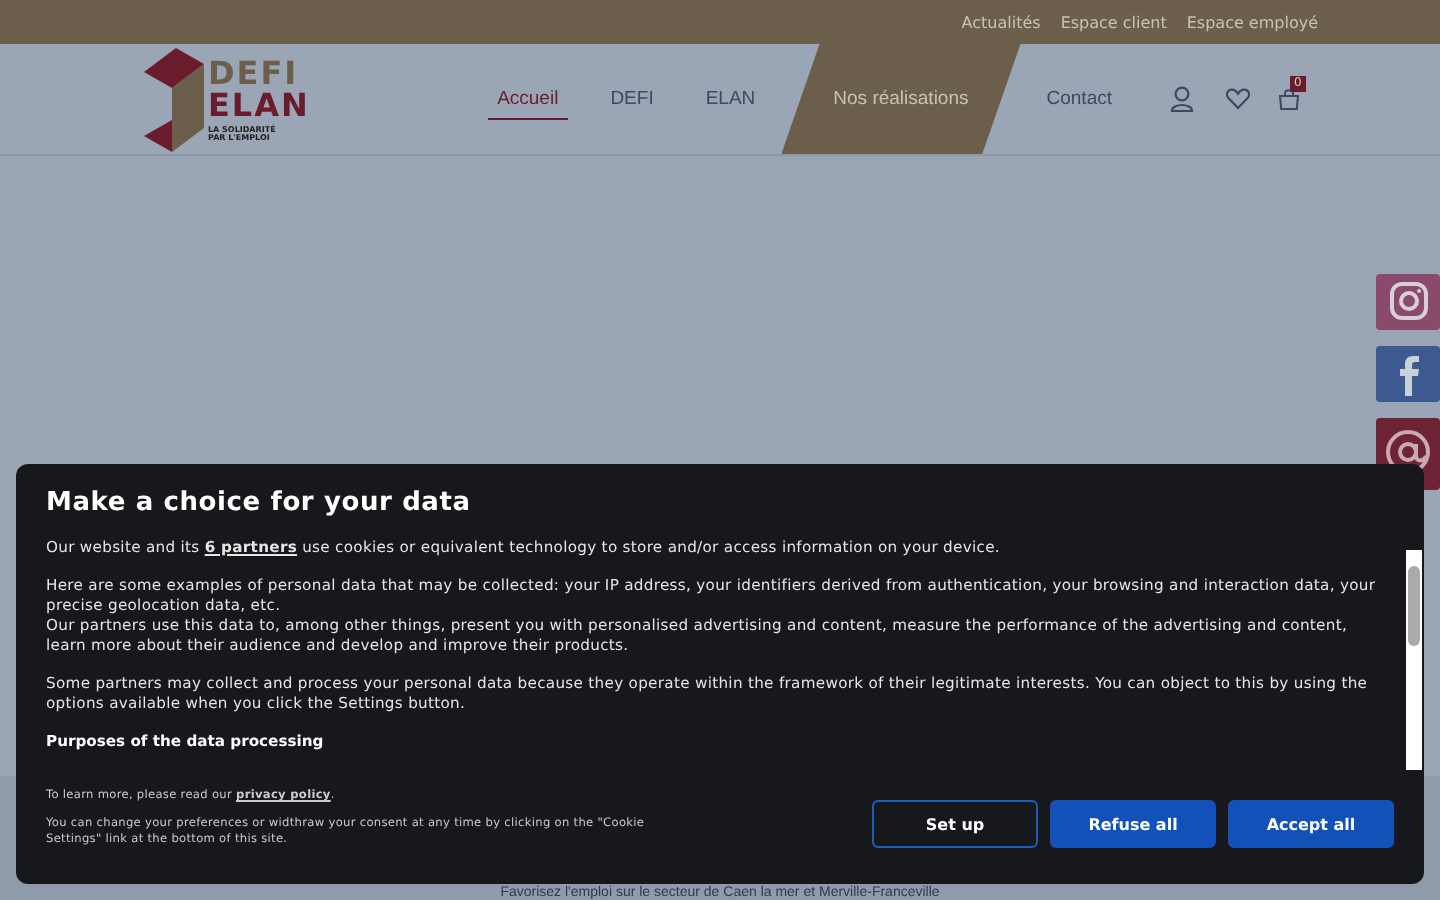 This screenshot has height=900, width=1440. What do you see at coordinates (632, 99) in the screenshot?
I see `nav-item: DEFI` at bounding box center [632, 99].